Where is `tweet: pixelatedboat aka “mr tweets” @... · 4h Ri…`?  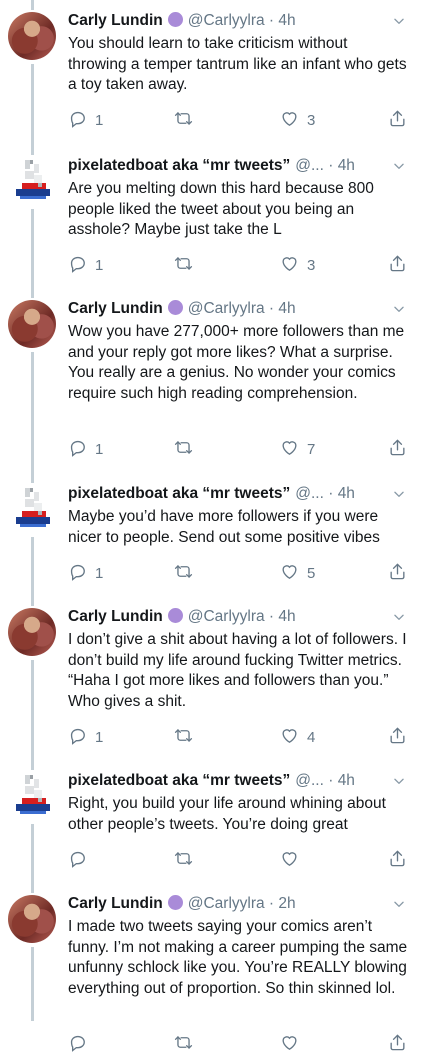 tweet: pixelatedboat aka “mr tweets” @... · 4h Ri… is located at coordinates (211, 825).